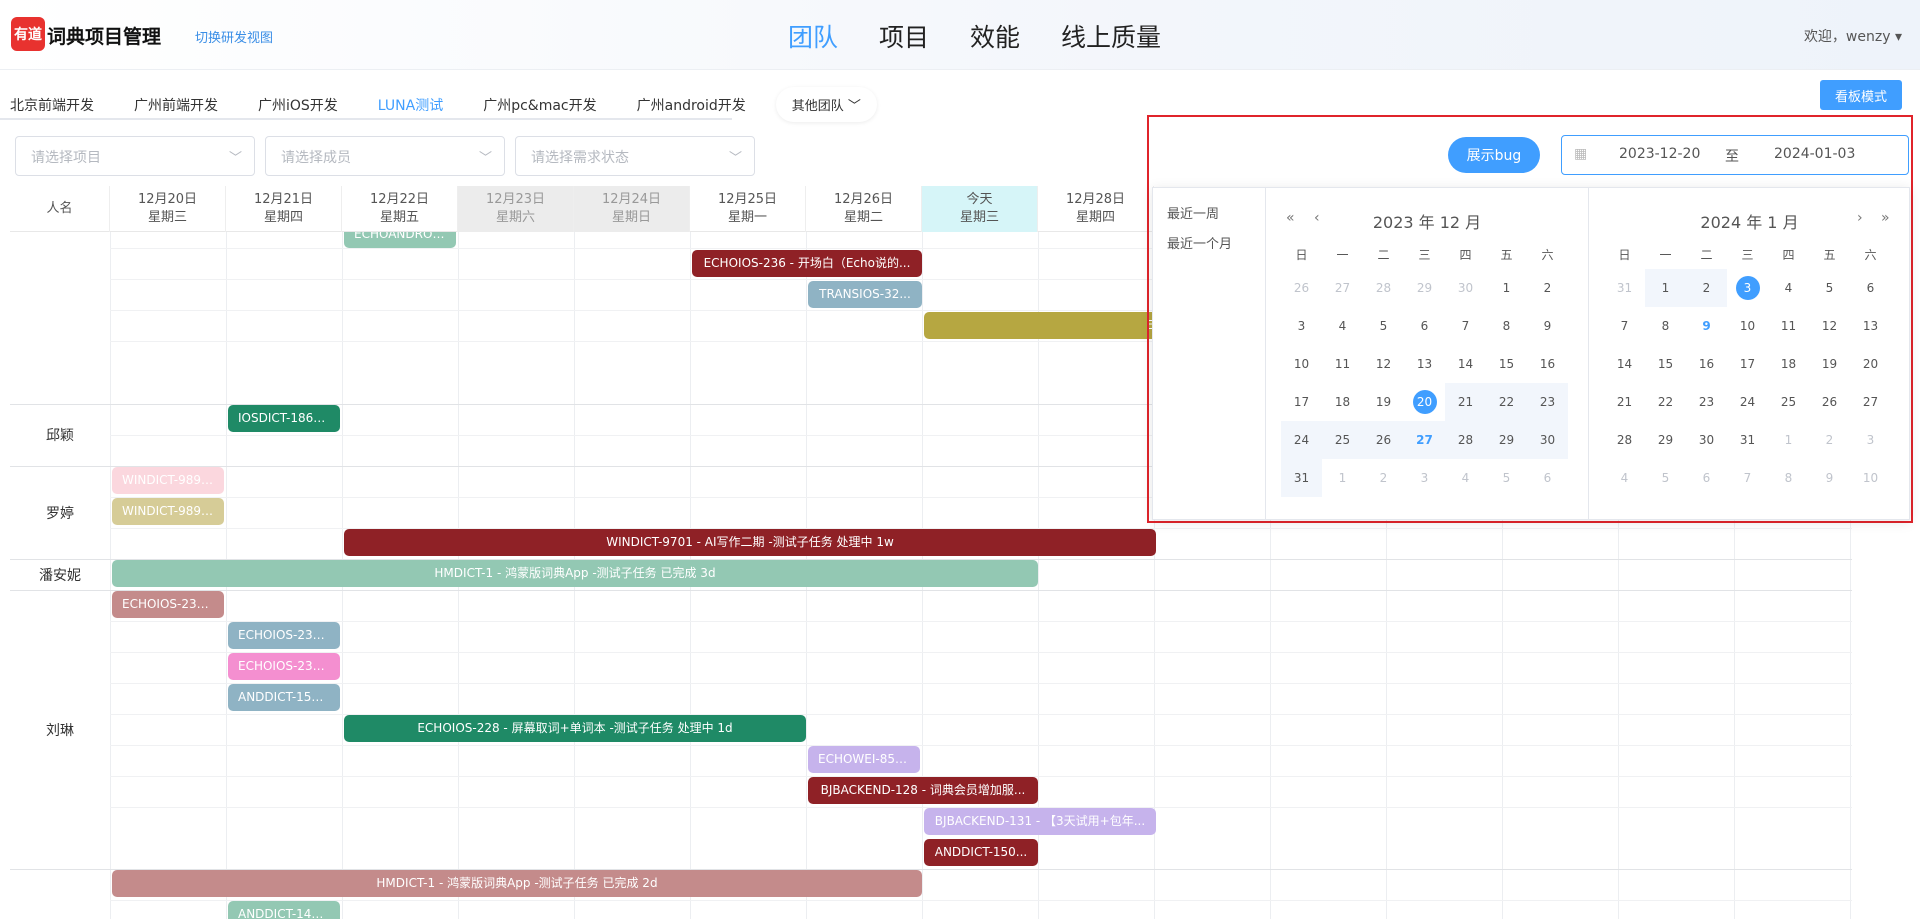  Describe the element at coordinates (813, 36) in the screenshot. I see `nav-team: 团队` at that location.